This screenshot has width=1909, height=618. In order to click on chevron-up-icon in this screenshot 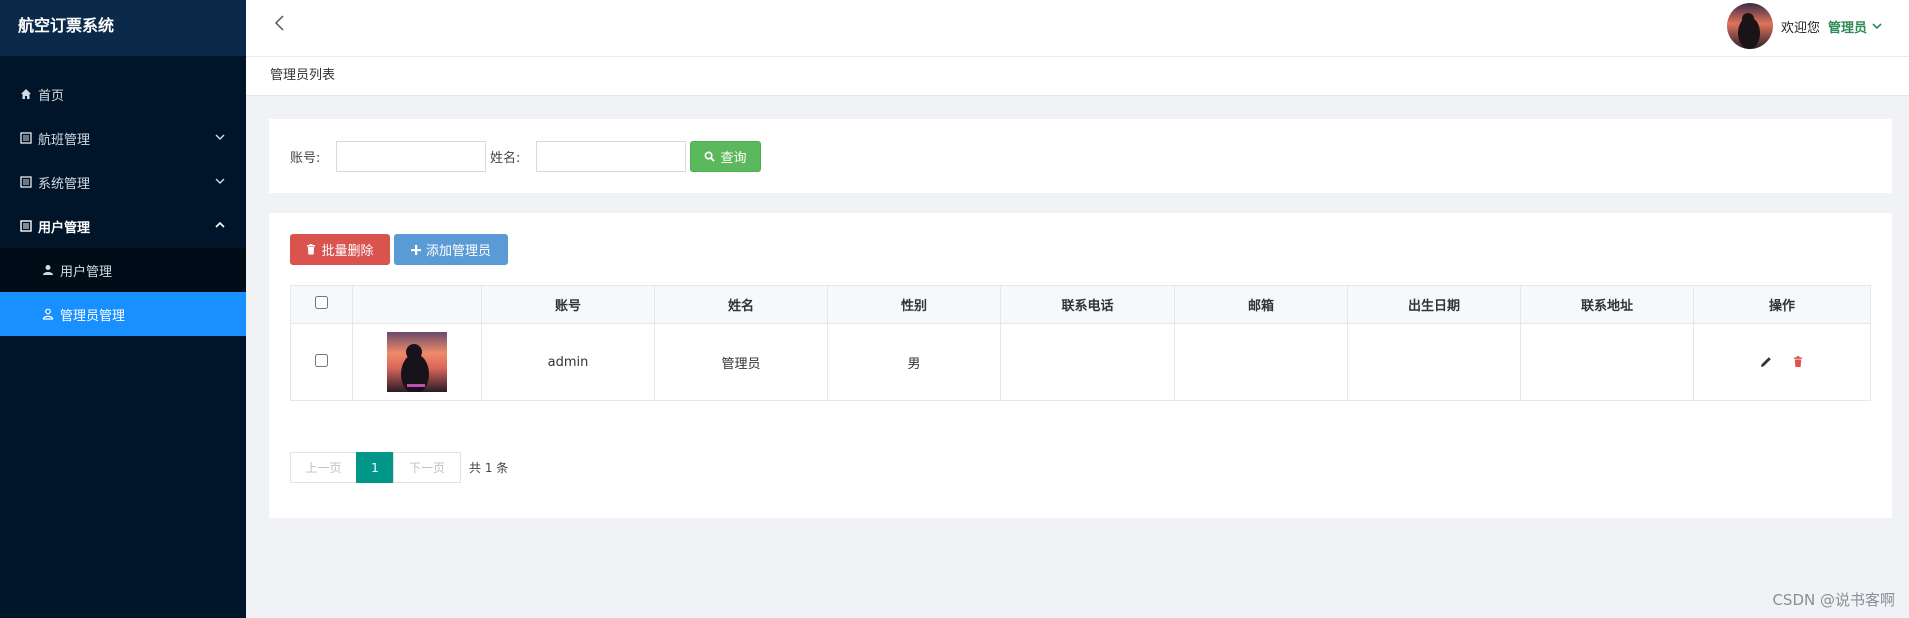, I will do `click(220, 224)`.